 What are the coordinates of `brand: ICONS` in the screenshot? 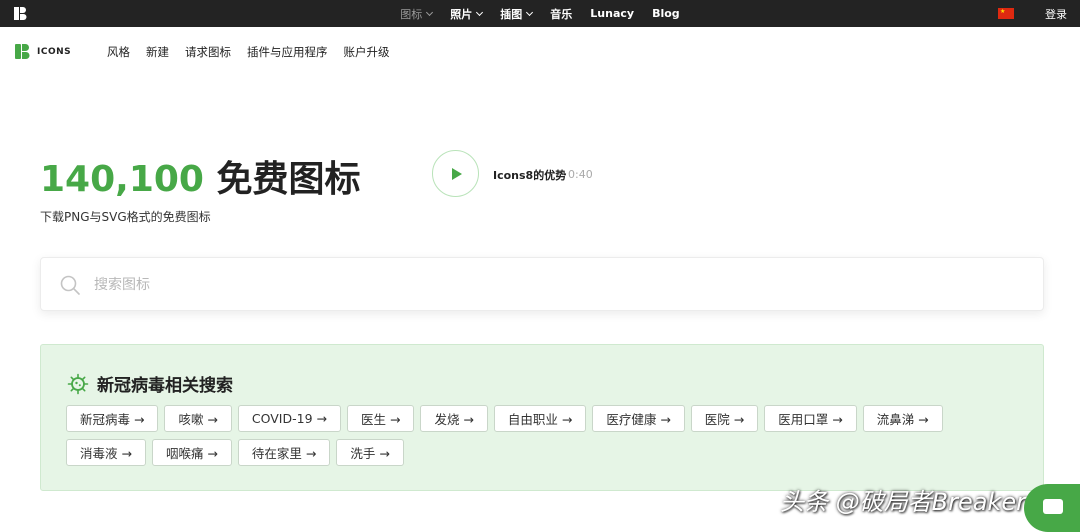 It's located at (43, 51).